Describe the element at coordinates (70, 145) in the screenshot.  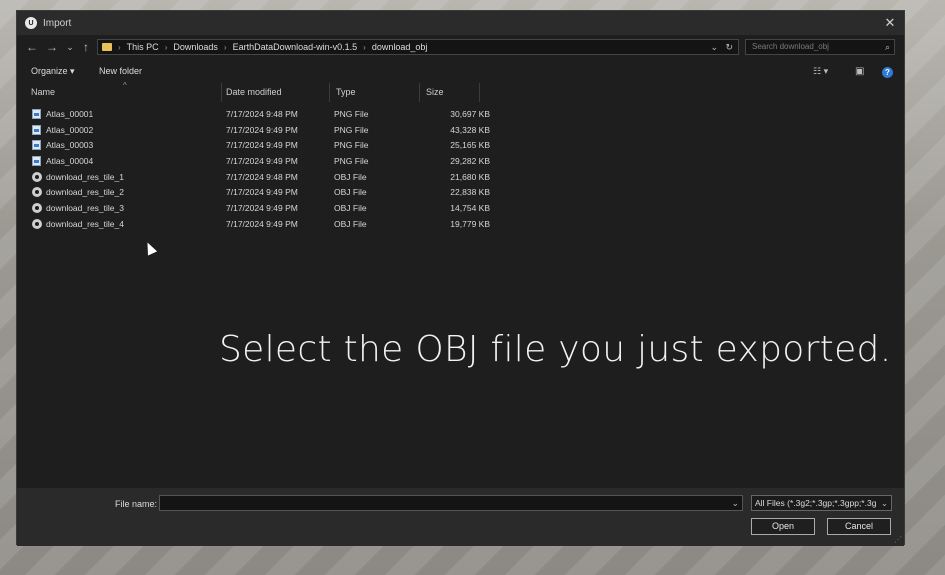
I see `file-name-cell: Atlas_00003` at that location.